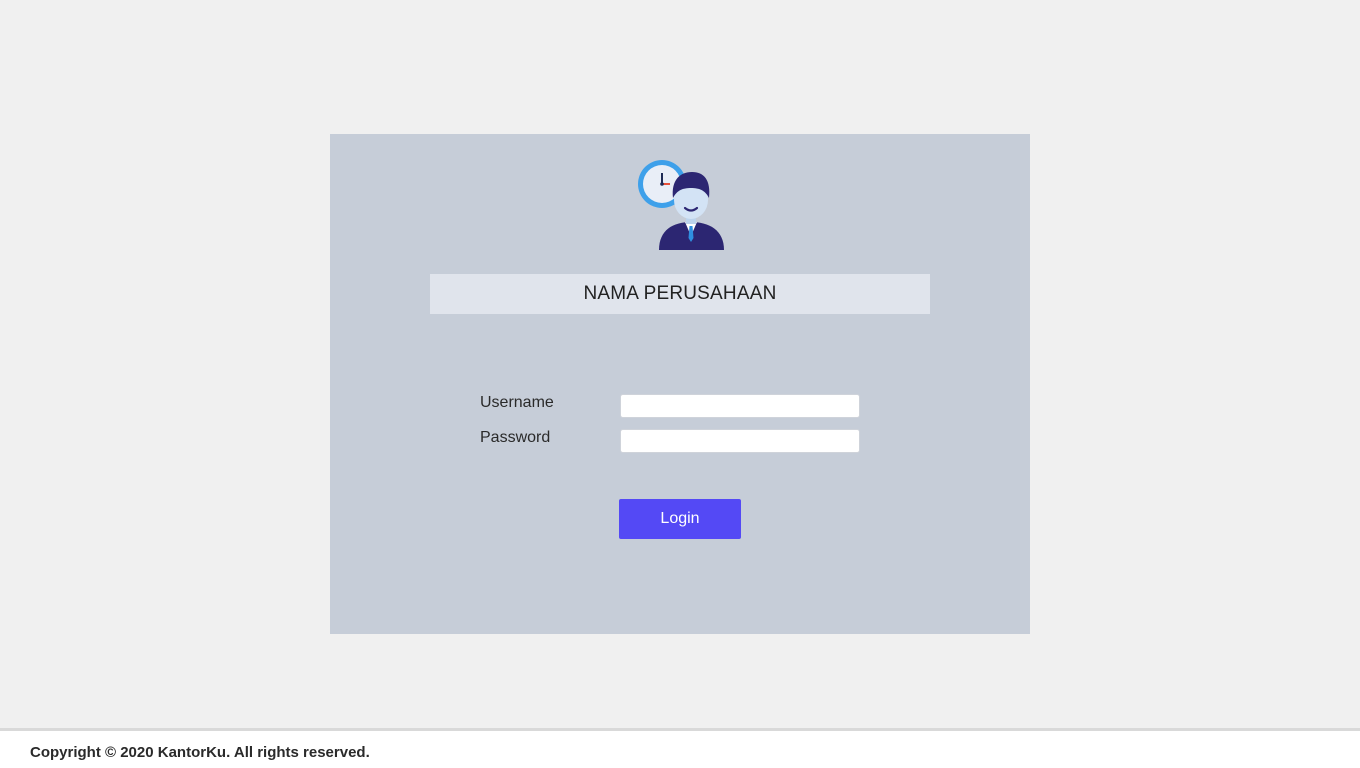  Describe the element at coordinates (680, 519) in the screenshot. I see `login-button: Login` at that location.